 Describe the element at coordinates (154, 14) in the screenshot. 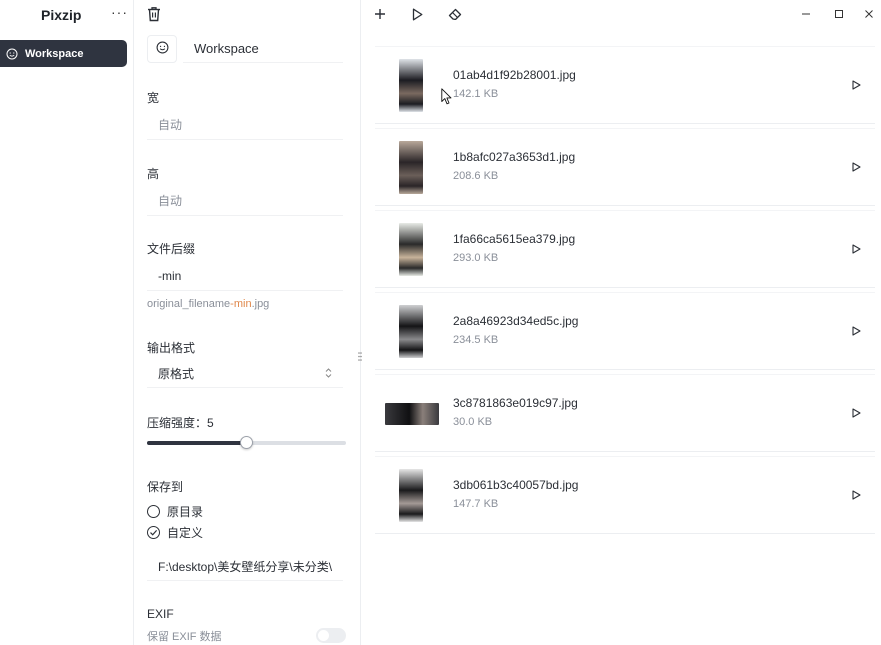

I see `trash-icon` at that location.